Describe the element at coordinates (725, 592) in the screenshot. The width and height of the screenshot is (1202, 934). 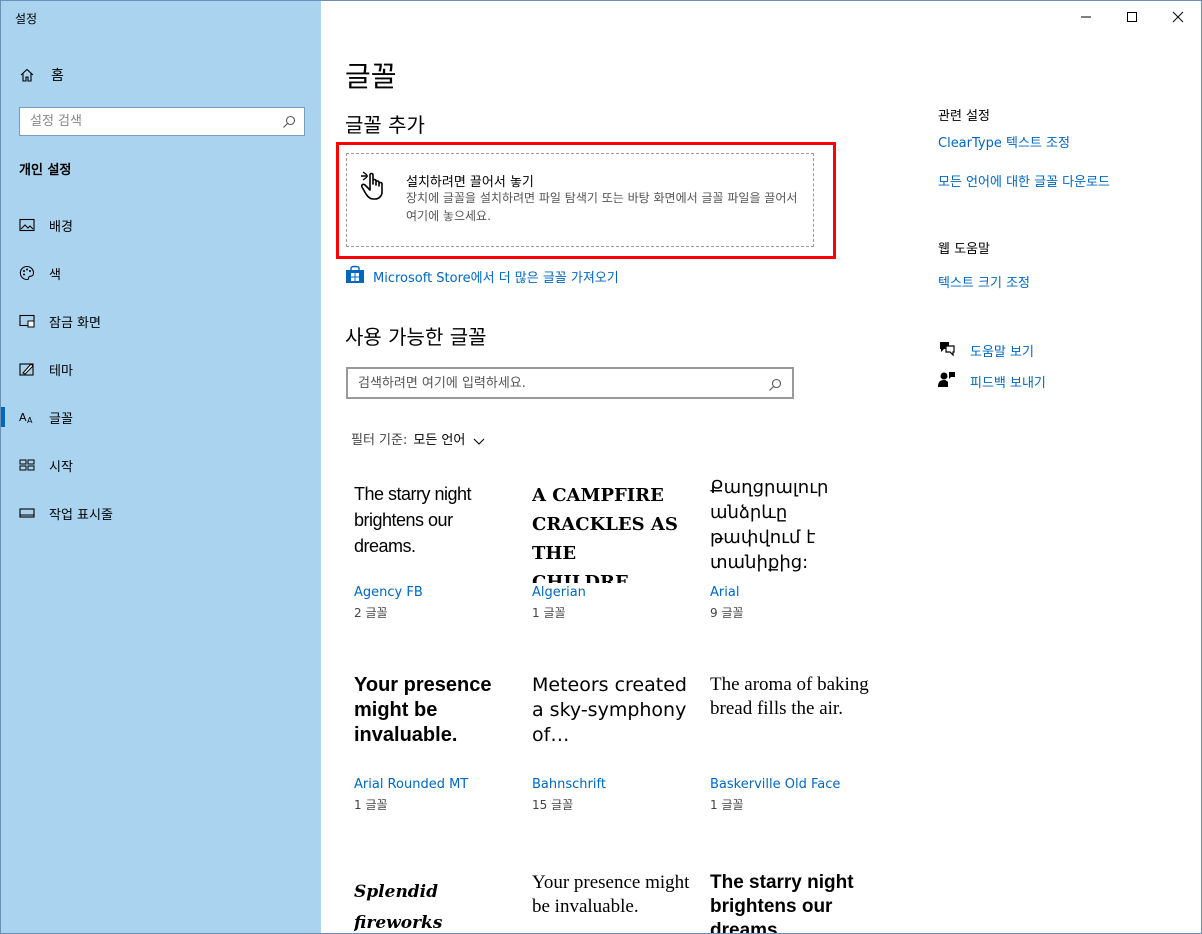
I see `font-name: Arial` at that location.